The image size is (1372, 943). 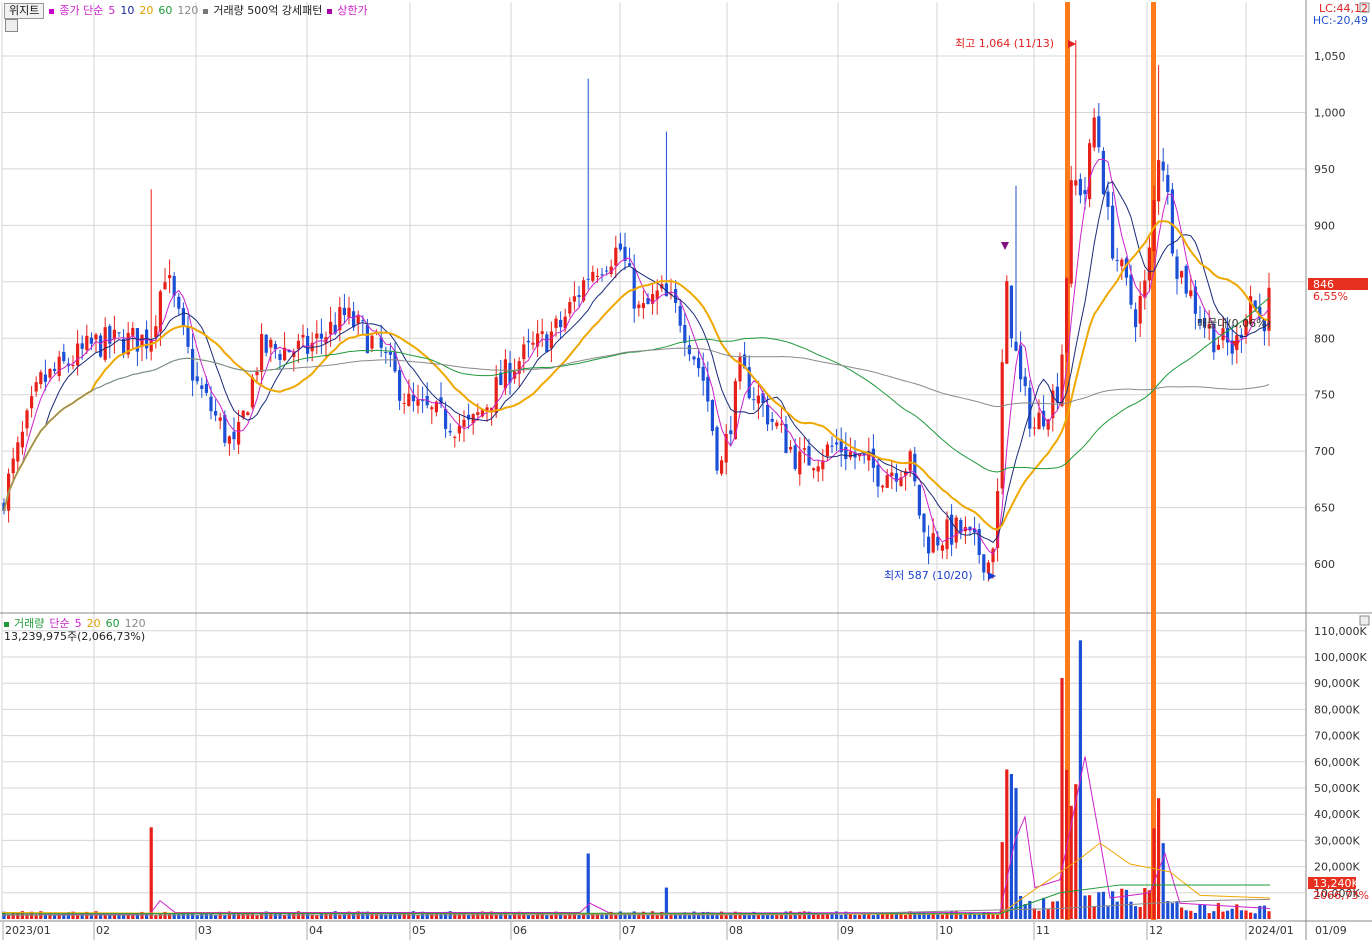 I want to click on date-tick-label: 02, so click(x=103, y=930).